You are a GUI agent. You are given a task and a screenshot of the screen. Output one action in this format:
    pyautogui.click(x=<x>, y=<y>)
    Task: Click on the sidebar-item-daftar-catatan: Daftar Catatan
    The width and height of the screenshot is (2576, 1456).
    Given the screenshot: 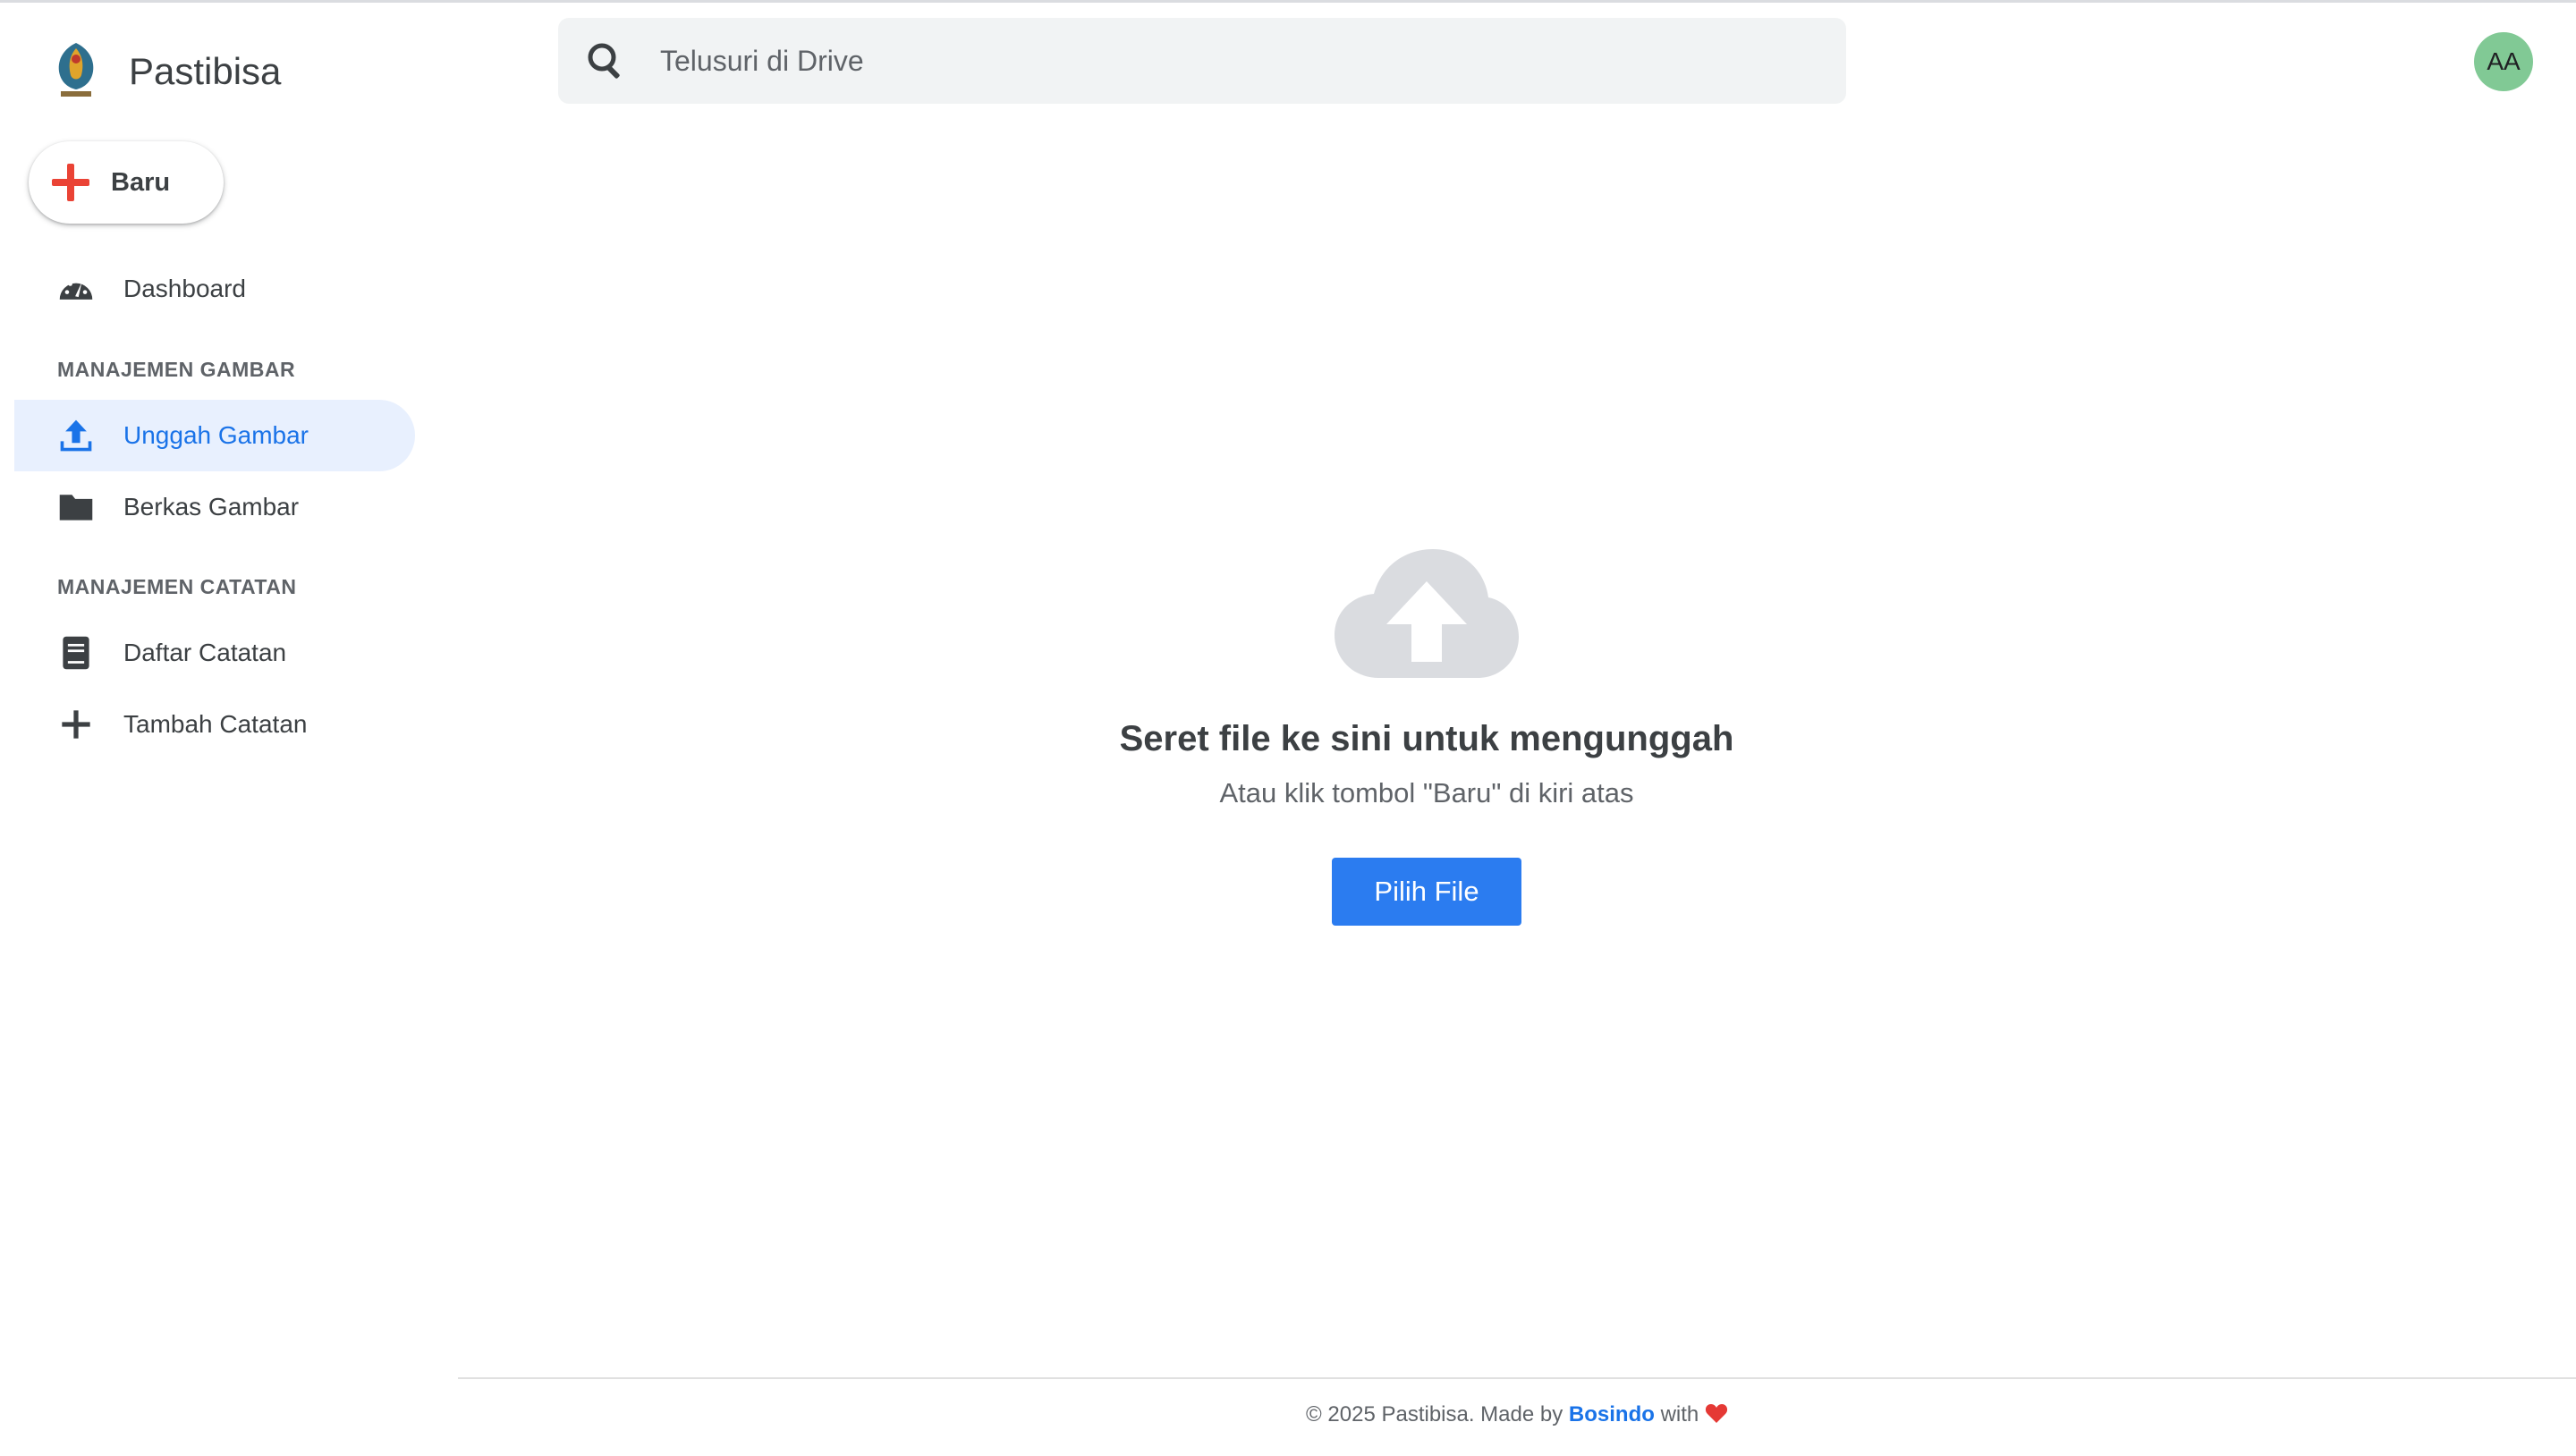 What is the action you would take?
    pyautogui.click(x=214, y=653)
    